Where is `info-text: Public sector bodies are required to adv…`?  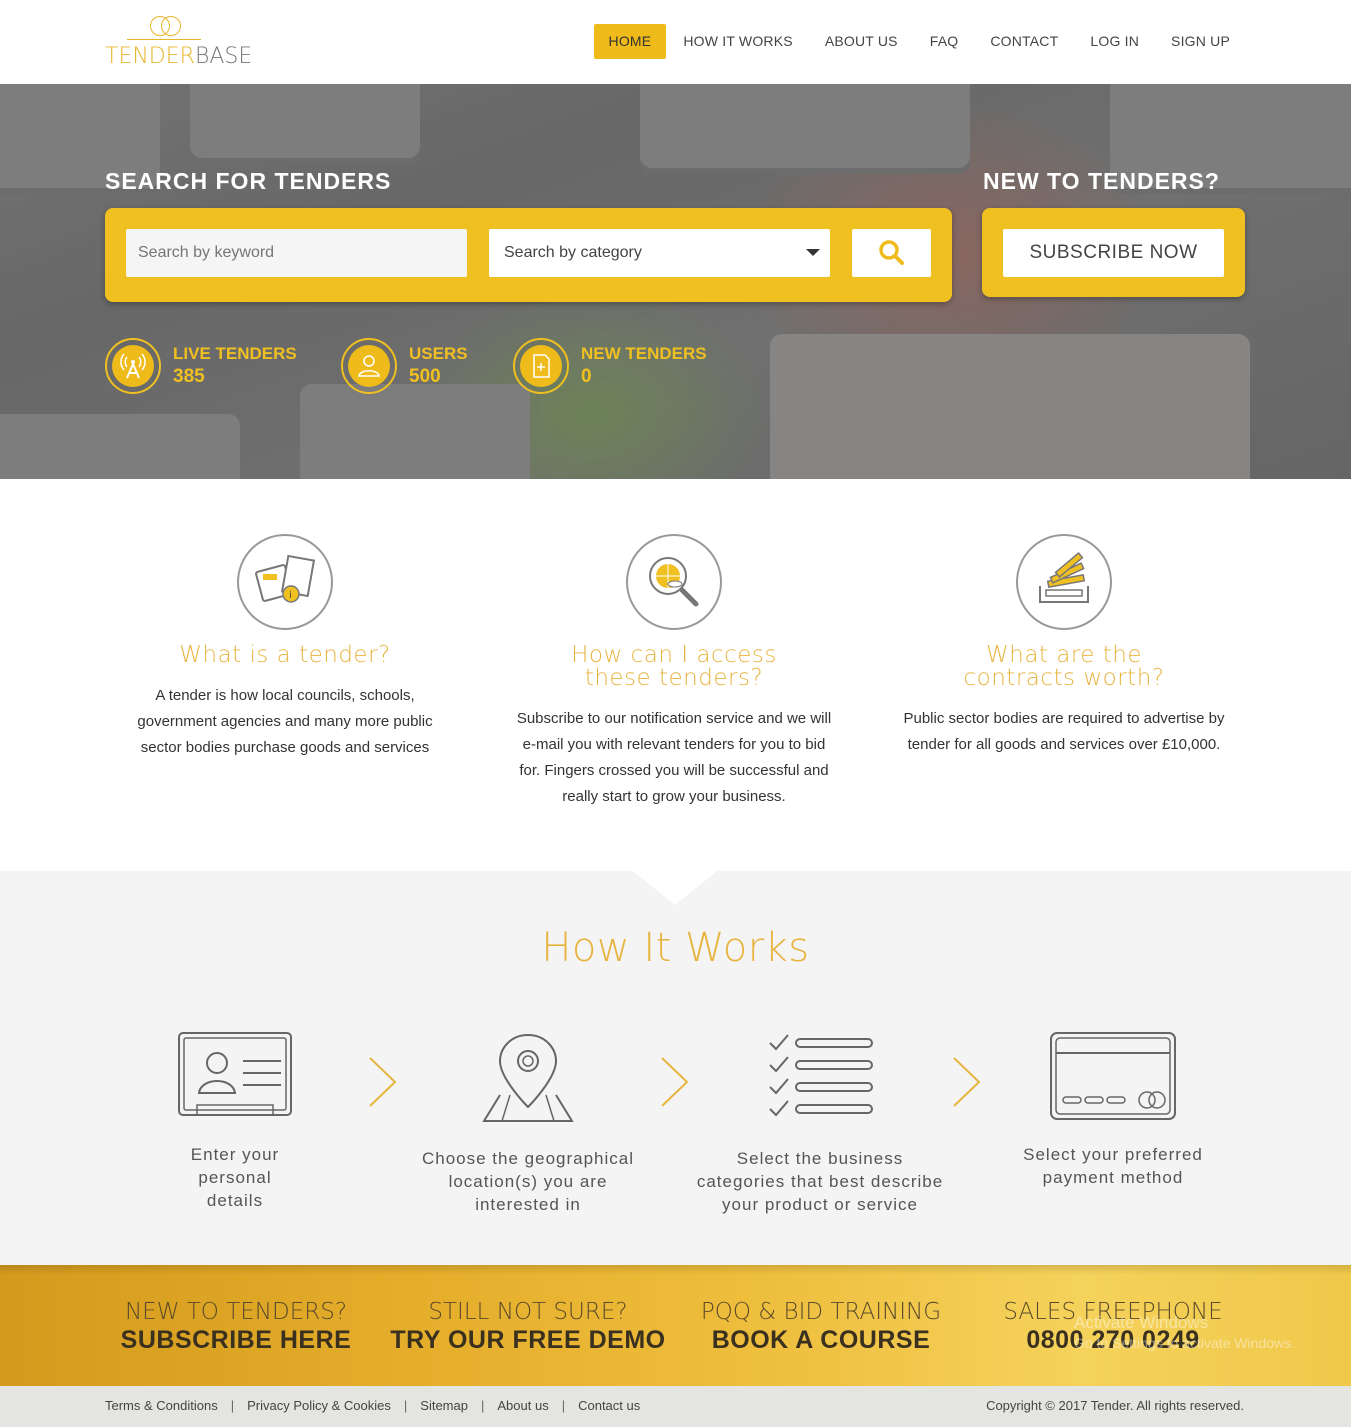
info-text: Public sector bodies are required to adv… is located at coordinates (1064, 731).